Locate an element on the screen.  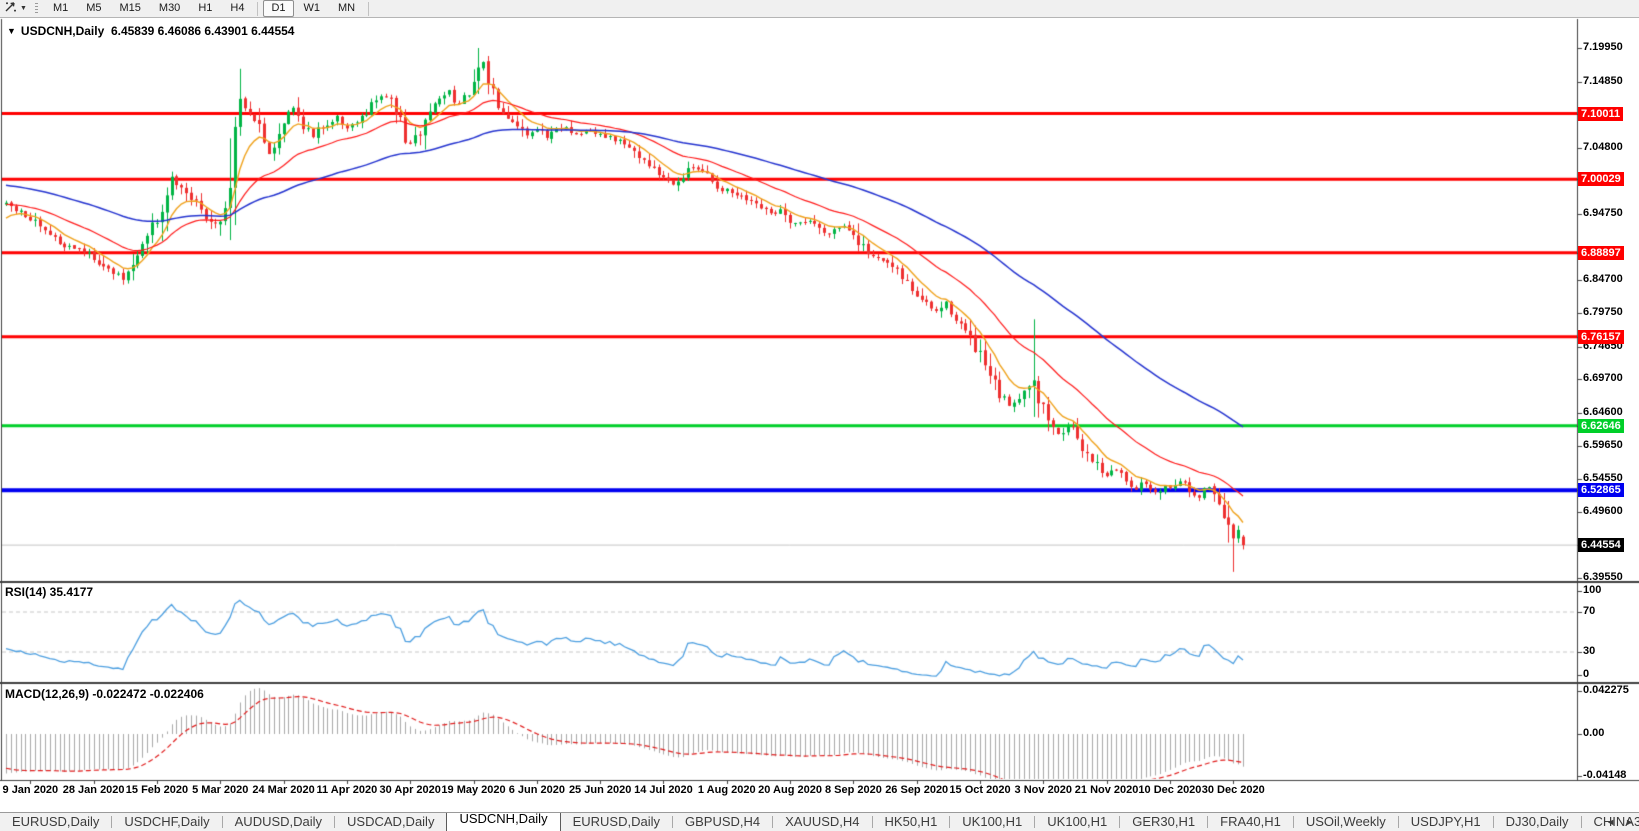
price-axis-tick-label: 6.64600 is located at coordinates (1603, 411).